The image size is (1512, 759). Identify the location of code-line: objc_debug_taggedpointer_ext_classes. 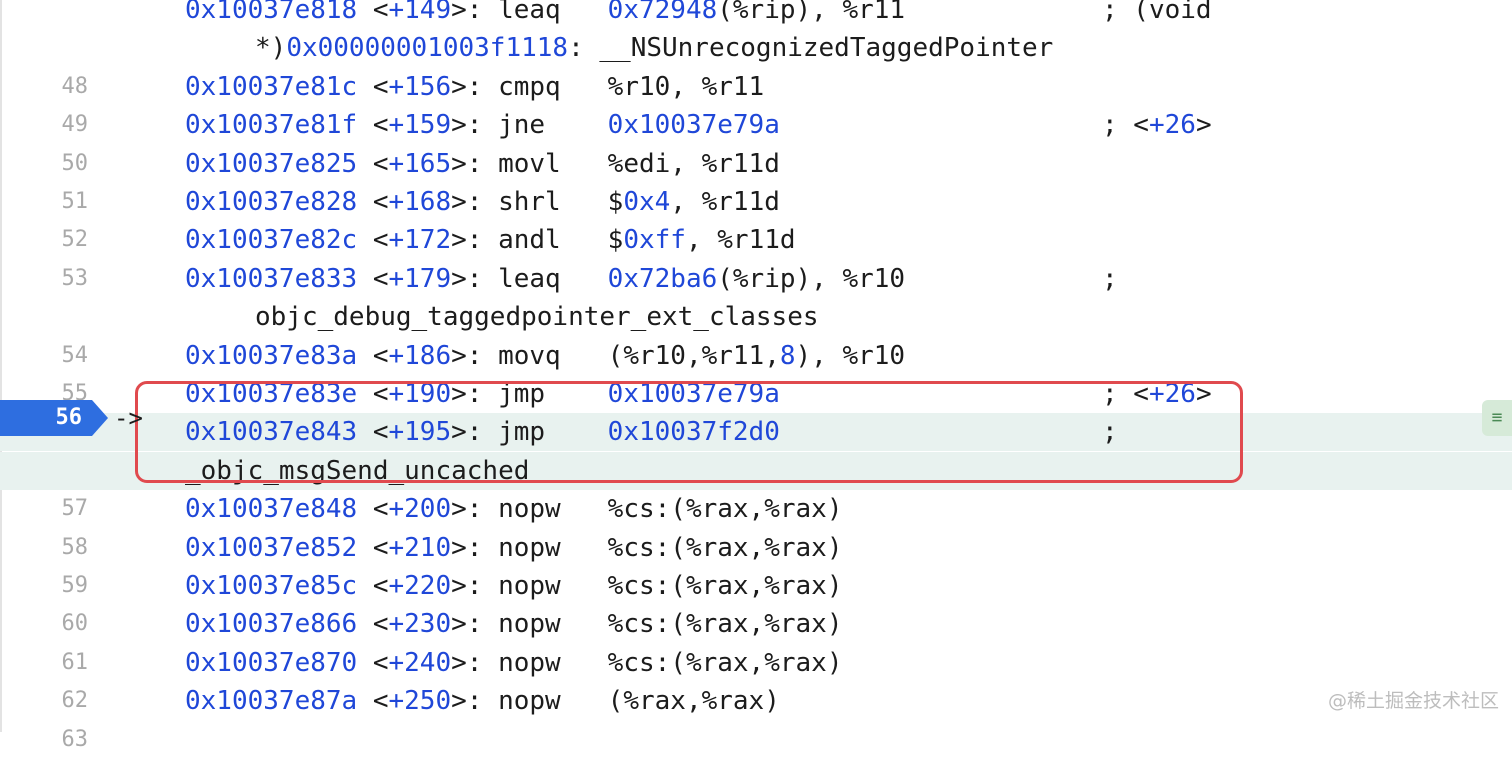
(756, 317).